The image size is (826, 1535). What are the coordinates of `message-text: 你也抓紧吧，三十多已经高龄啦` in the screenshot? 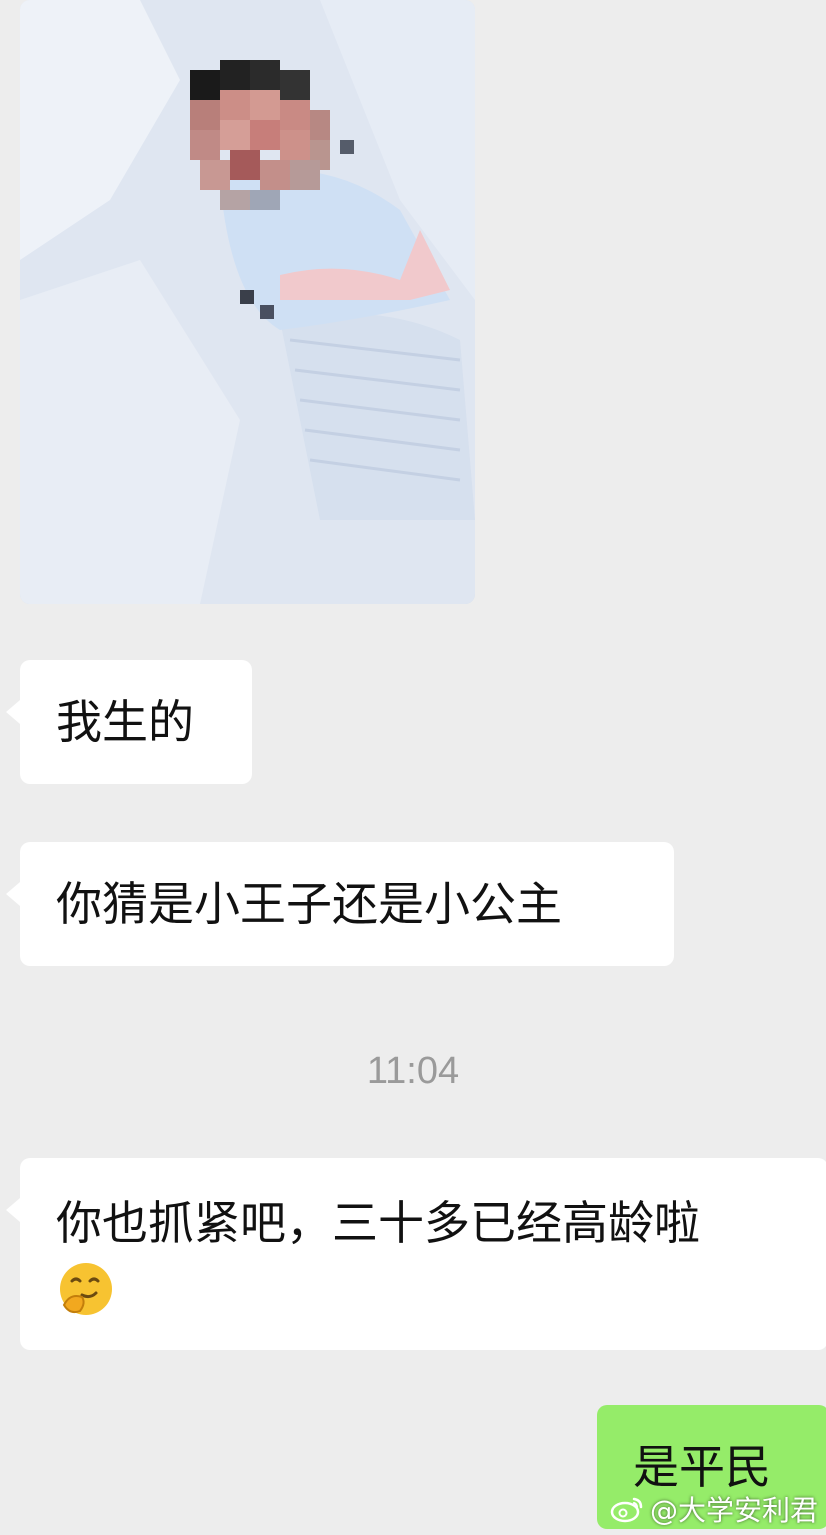 It's located at (378, 1223).